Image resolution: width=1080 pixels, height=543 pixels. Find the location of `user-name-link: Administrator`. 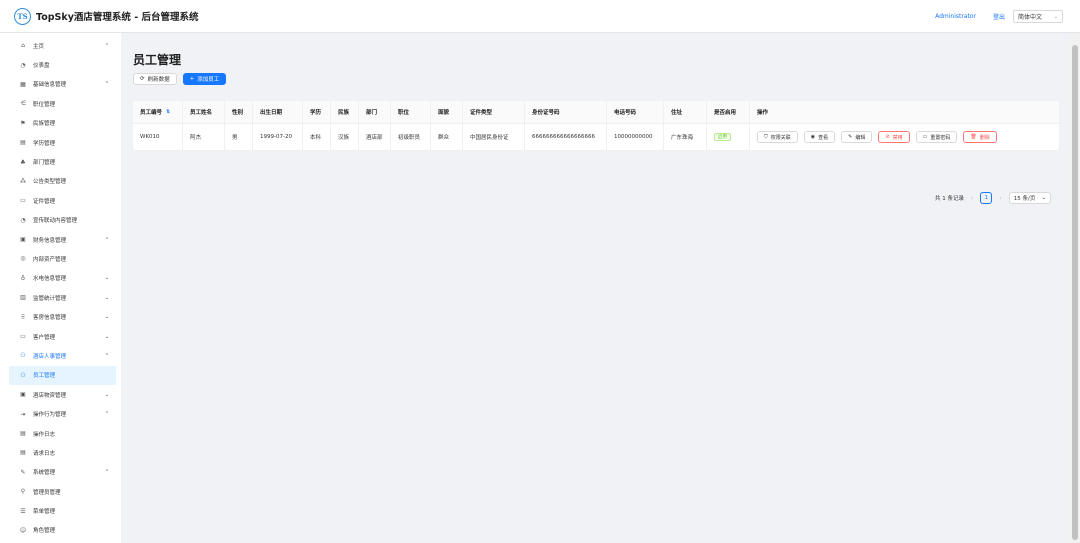

user-name-link: Administrator is located at coordinates (955, 16).